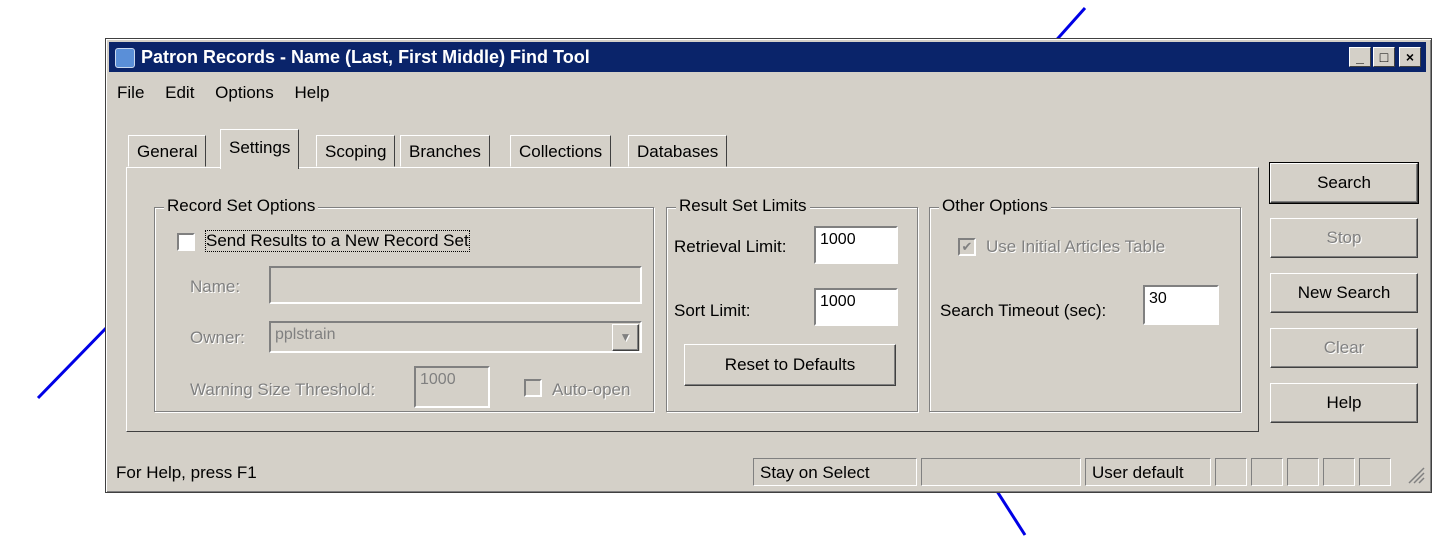 Image resolution: width=1443 pixels, height=537 pixels. What do you see at coordinates (967, 247) in the screenshot?
I see `initial-articles-checkbox: ✔` at bounding box center [967, 247].